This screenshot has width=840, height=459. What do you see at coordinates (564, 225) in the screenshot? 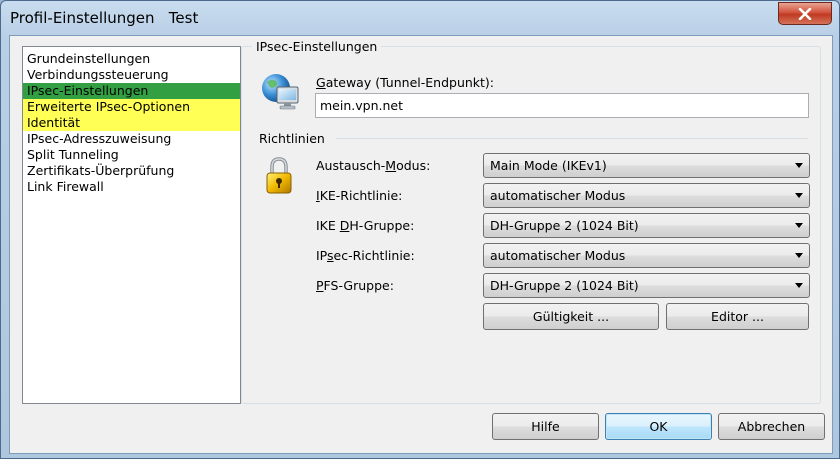
I see `ike-dh-group-value: DH-Gruppe 2 (1024 Bit)` at bounding box center [564, 225].